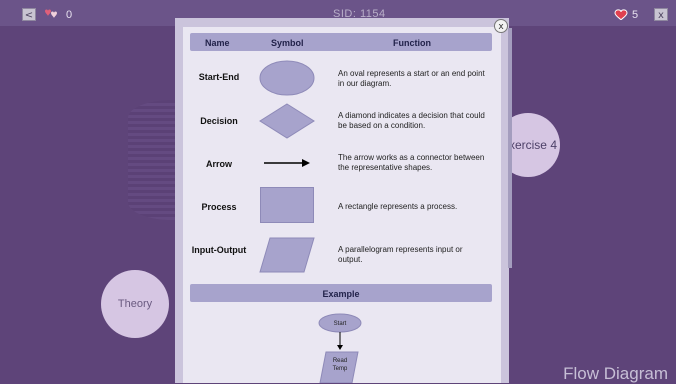  What do you see at coordinates (340, 361) in the screenshot?
I see `example-read-label: Read` at bounding box center [340, 361].